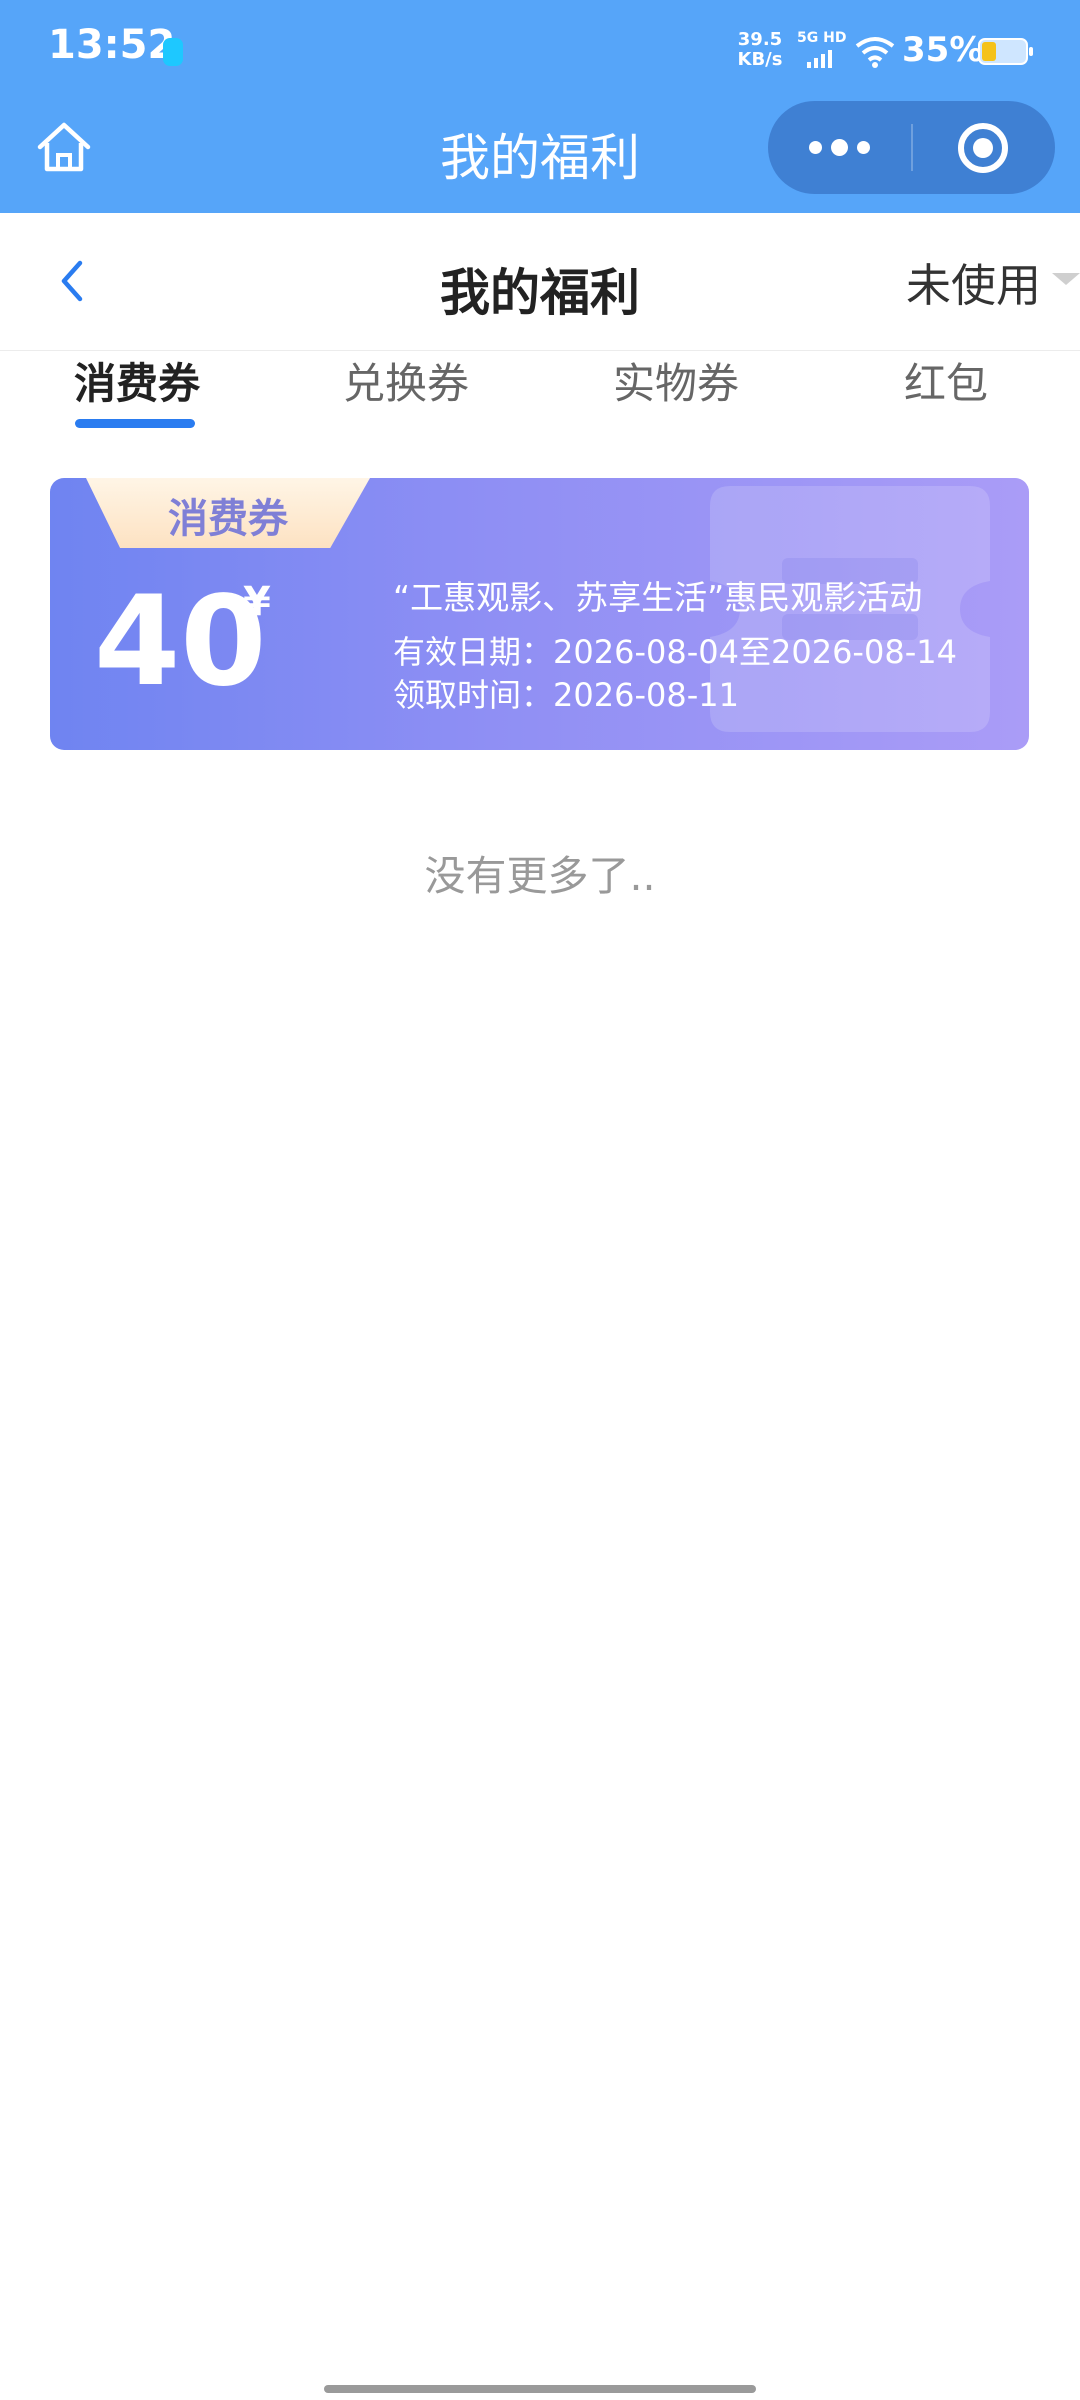 This screenshot has width=1080, height=2400. Describe the element at coordinates (983, 148) in the screenshot. I see `target-close-icon` at that location.